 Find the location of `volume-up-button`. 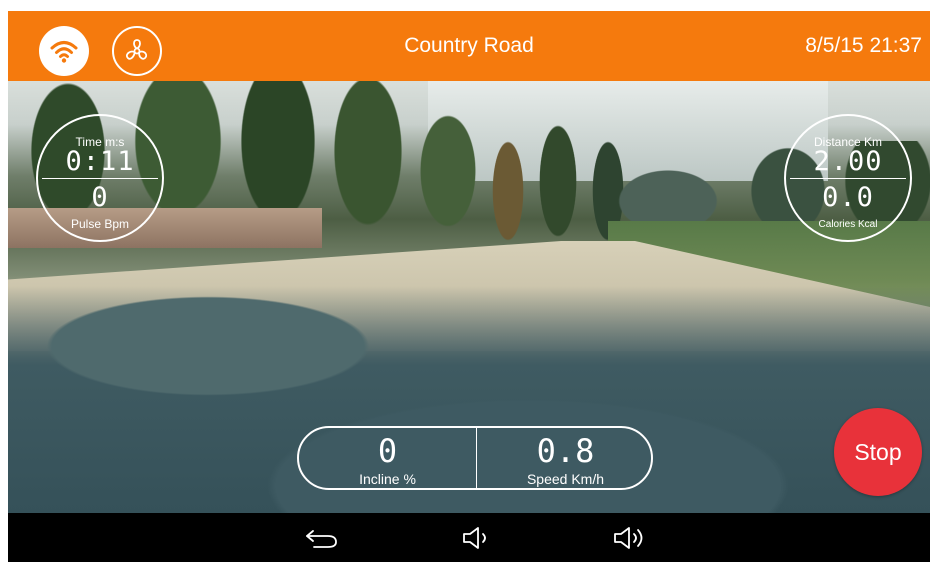

volume-up-button is located at coordinates (630, 538).